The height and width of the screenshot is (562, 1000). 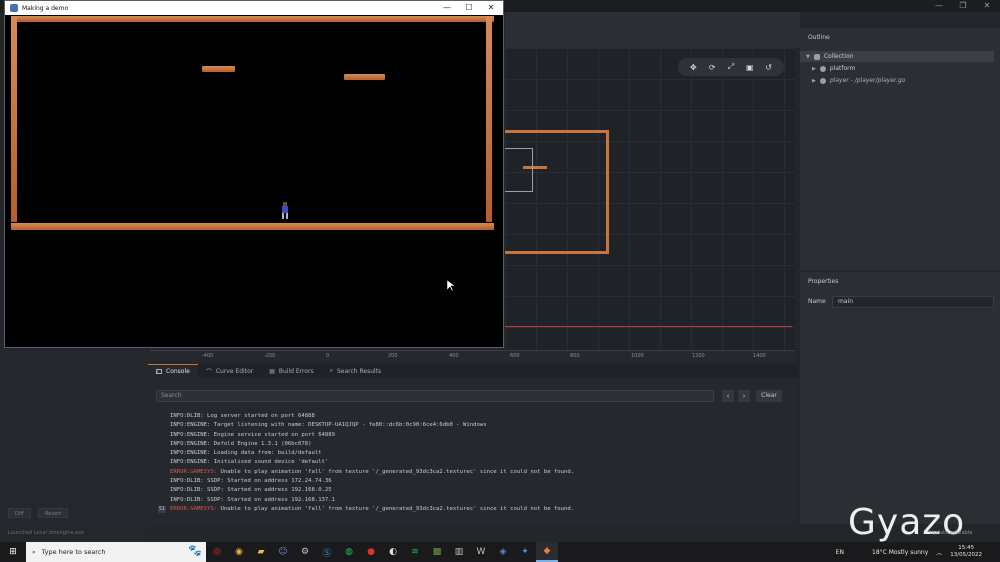 What do you see at coordinates (283, 552) in the screenshot?
I see `discord-icon: ☺` at bounding box center [283, 552].